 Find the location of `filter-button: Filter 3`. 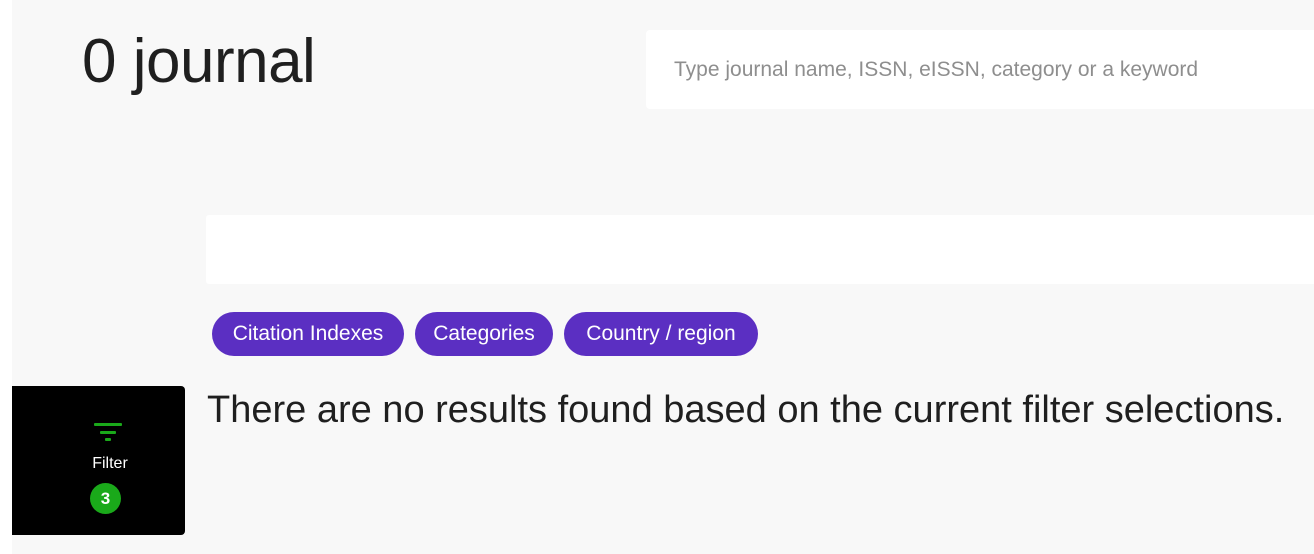

filter-button: Filter 3 is located at coordinates (98, 460).